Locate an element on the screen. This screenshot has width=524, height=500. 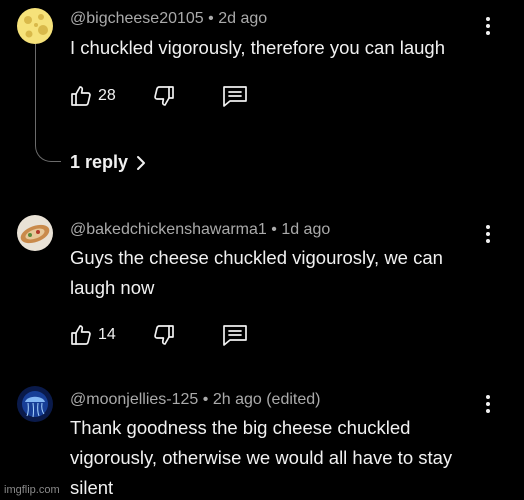
comment-handle: @moonjellies-125 is located at coordinates (134, 399).